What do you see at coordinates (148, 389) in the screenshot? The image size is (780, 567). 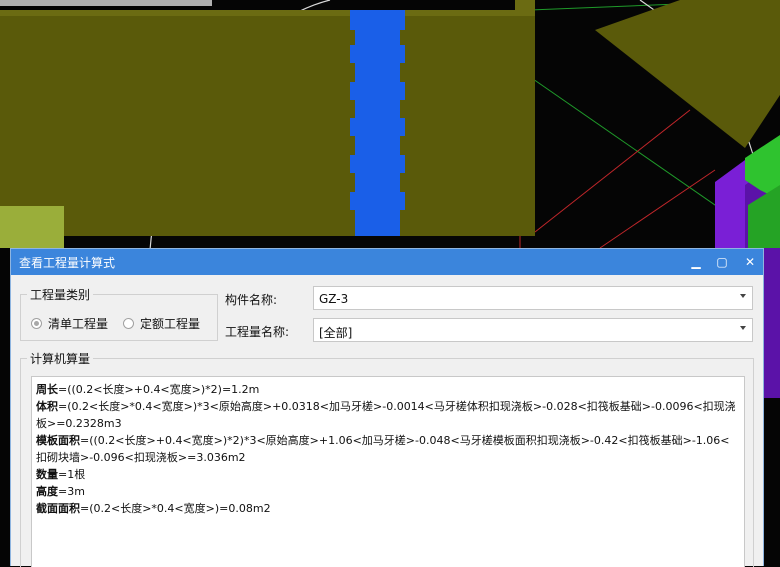 I see `formula-line-perimeter: 周长=((0.2<长度>+0.4<宽度>)*2)=1.2m` at bounding box center [148, 389].